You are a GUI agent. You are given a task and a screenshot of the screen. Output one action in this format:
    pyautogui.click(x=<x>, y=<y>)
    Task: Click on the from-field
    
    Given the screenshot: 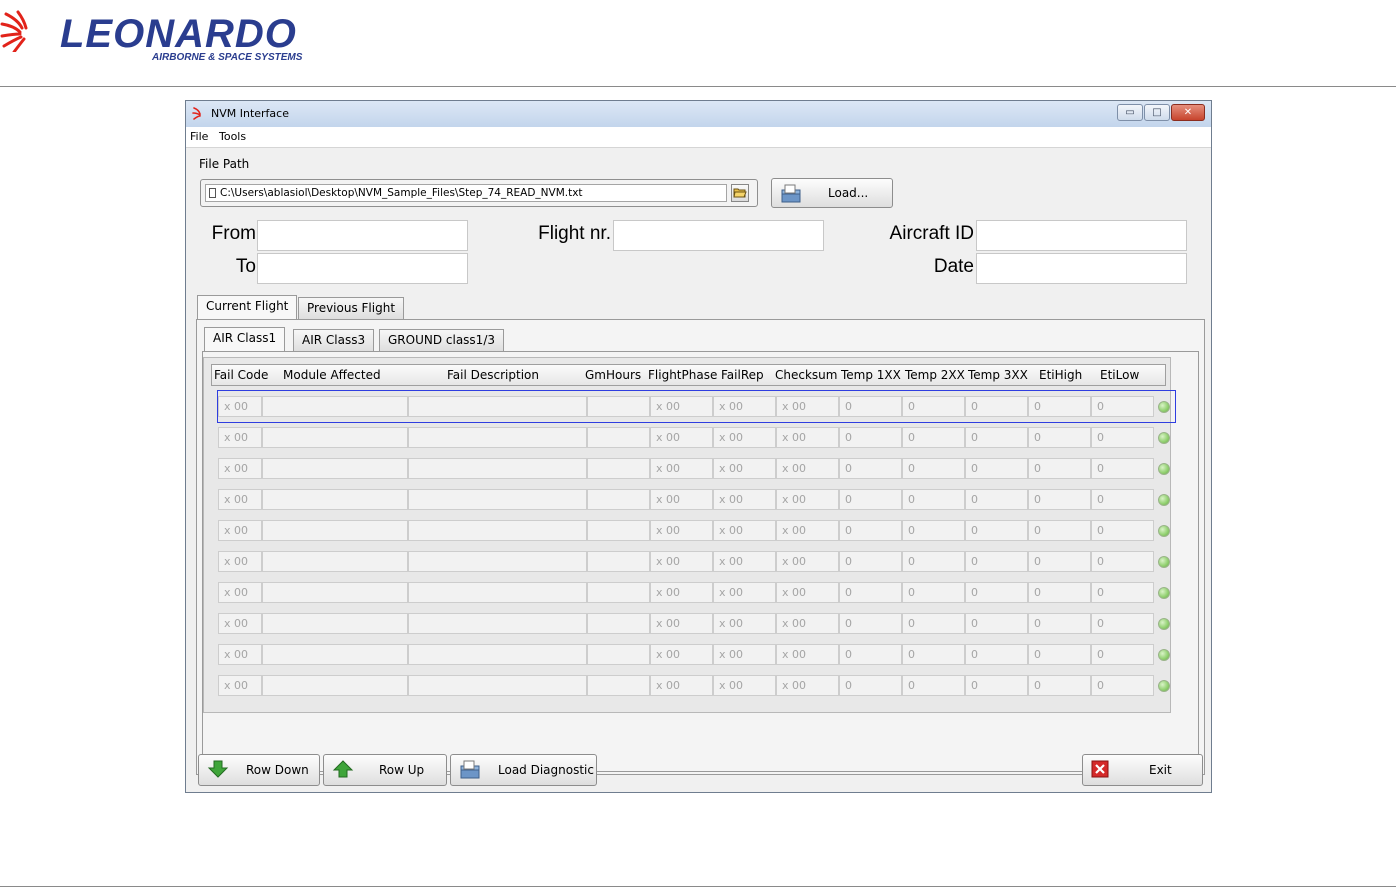 What is the action you would take?
    pyautogui.click(x=362, y=235)
    